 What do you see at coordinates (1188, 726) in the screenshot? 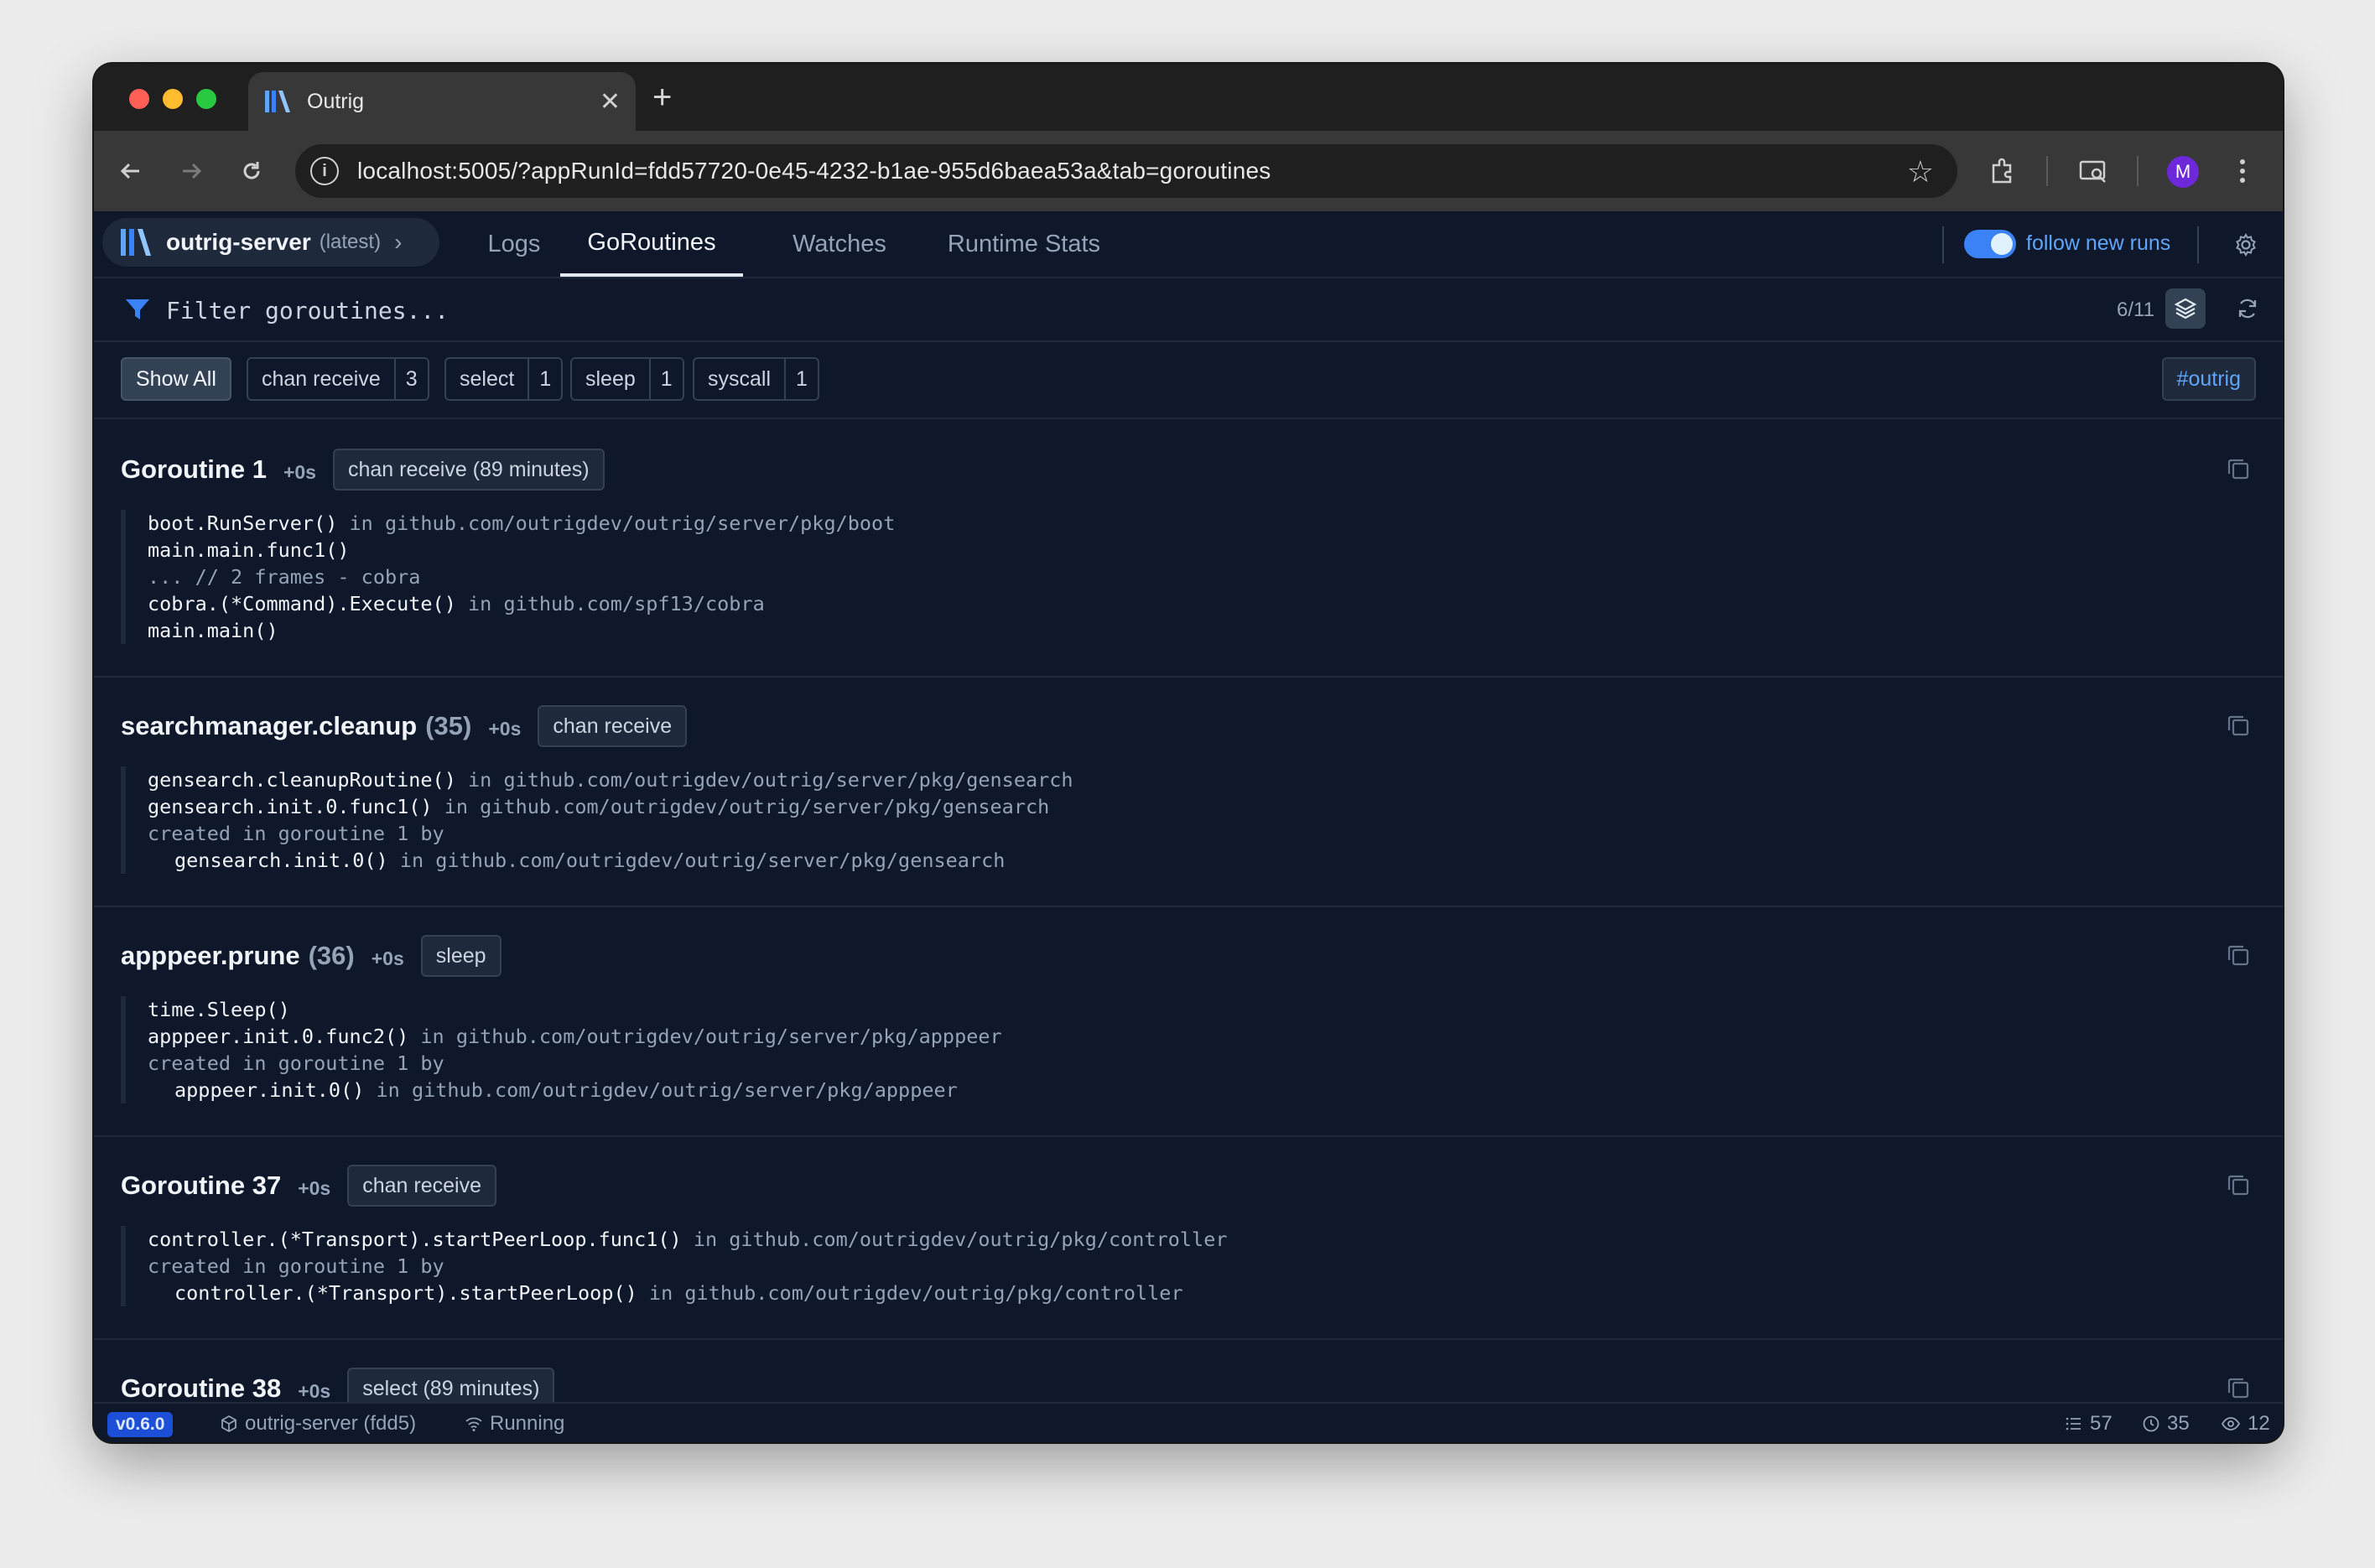
I see `goroutine-header: searchmanager.cleanup (35) +0s chan receive` at bounding box center [1188, 726].